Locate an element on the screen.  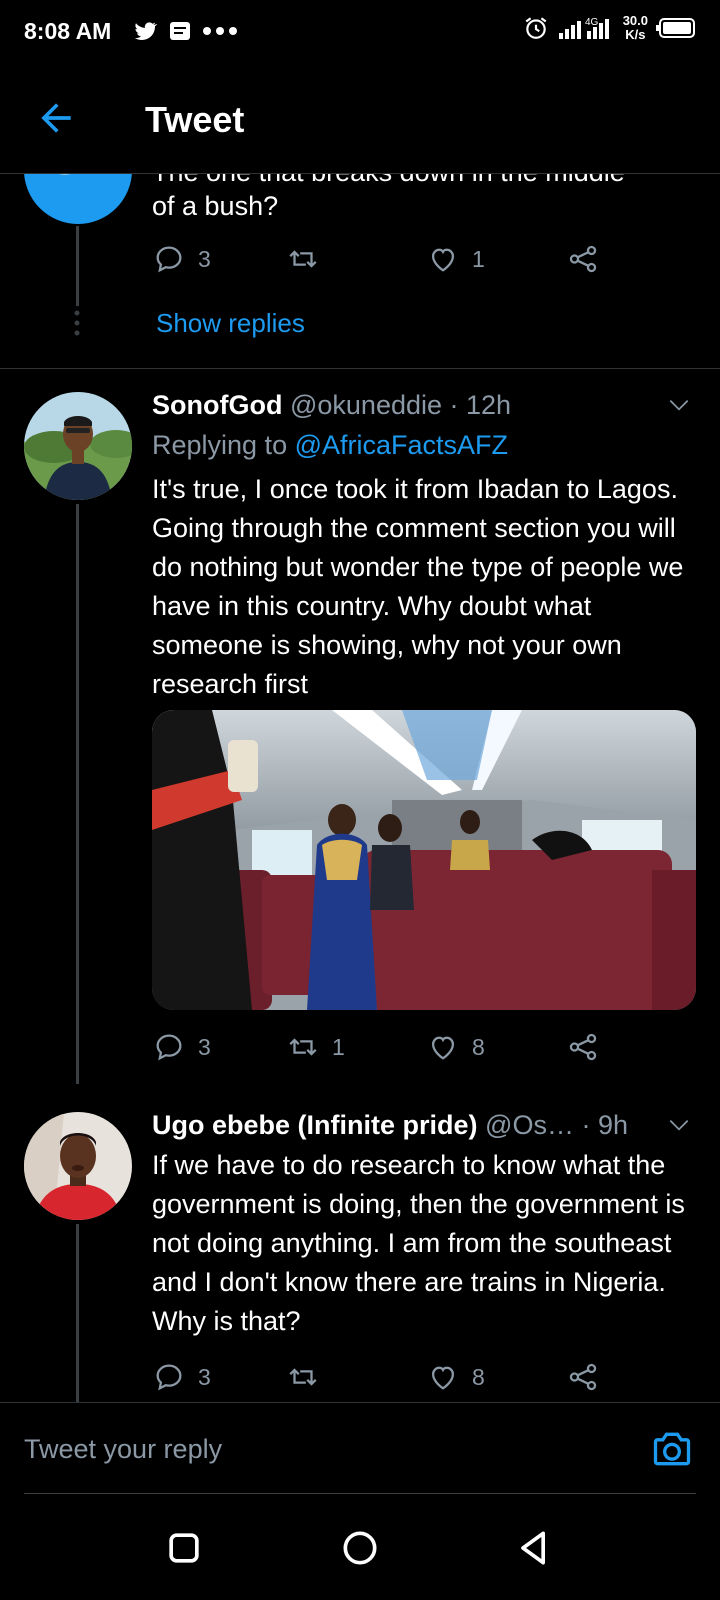
system-navigation-bar is located at coordinates (360, 1547).